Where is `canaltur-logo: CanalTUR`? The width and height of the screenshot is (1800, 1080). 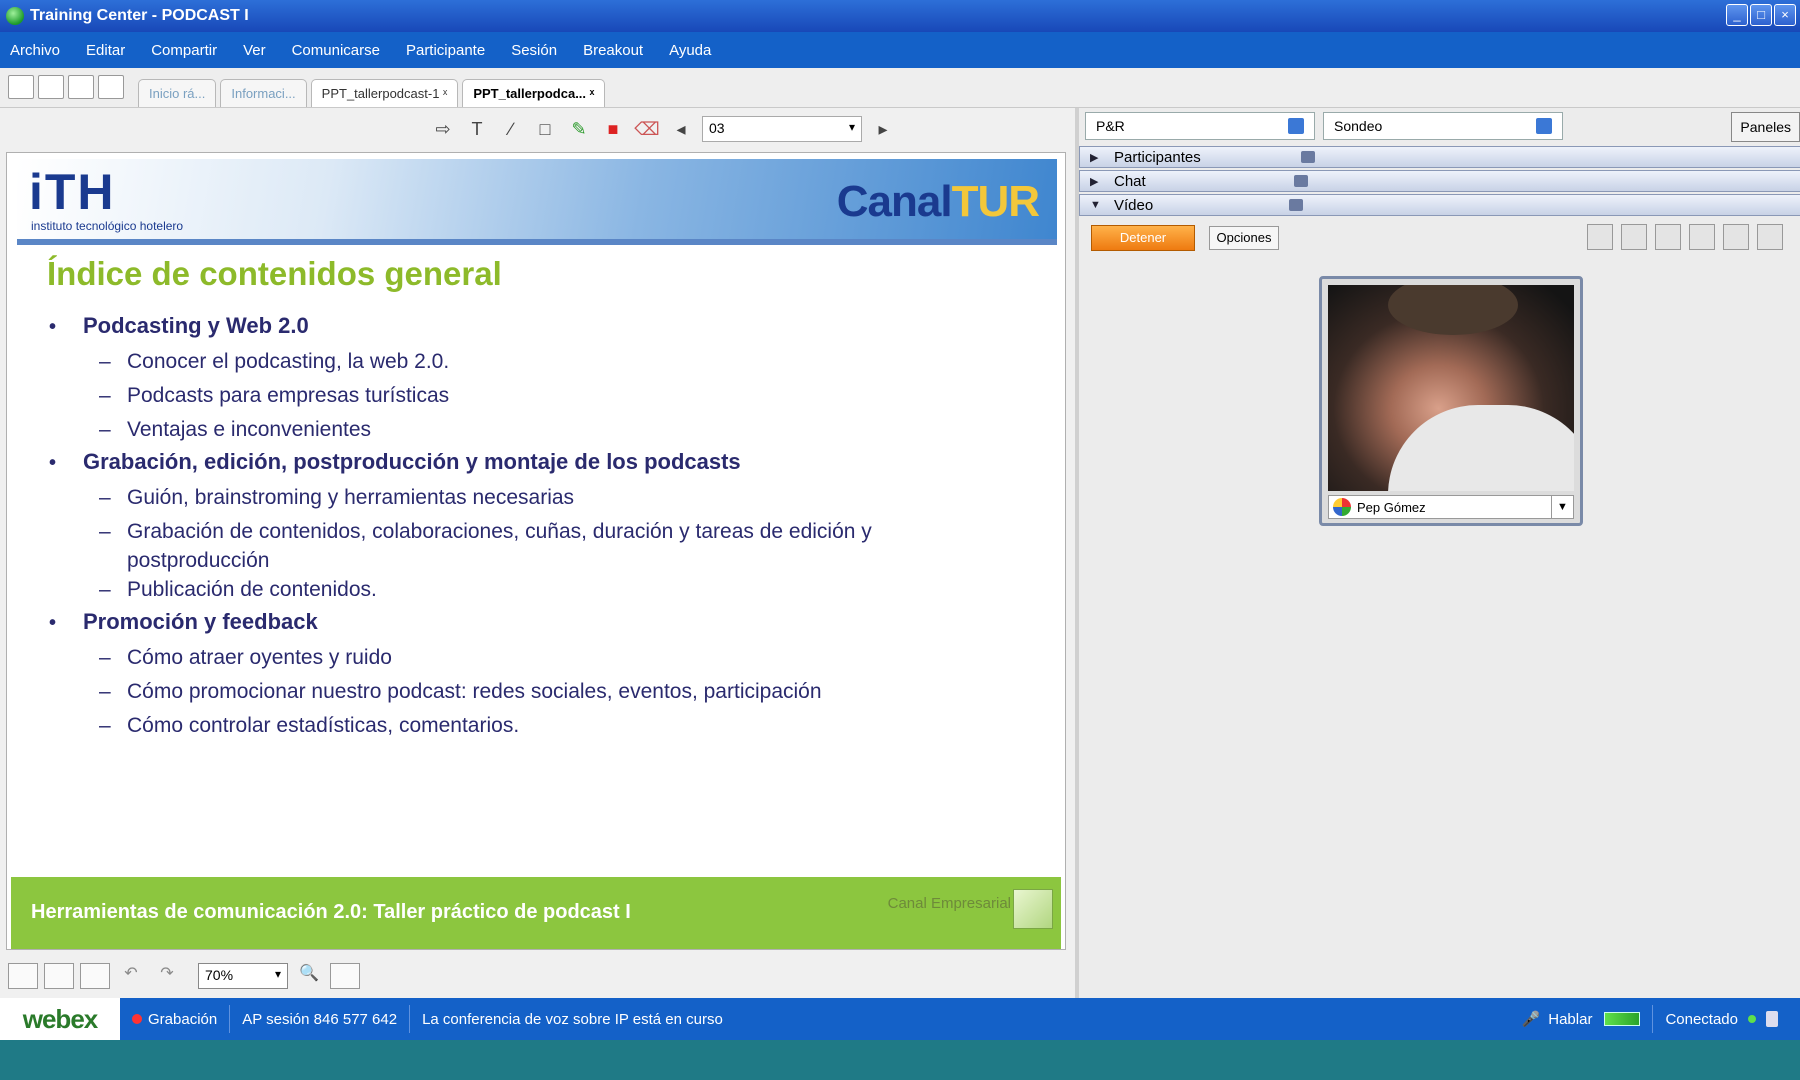
canaltur-logo: CanalTUR is located at coordinates (938, 202).